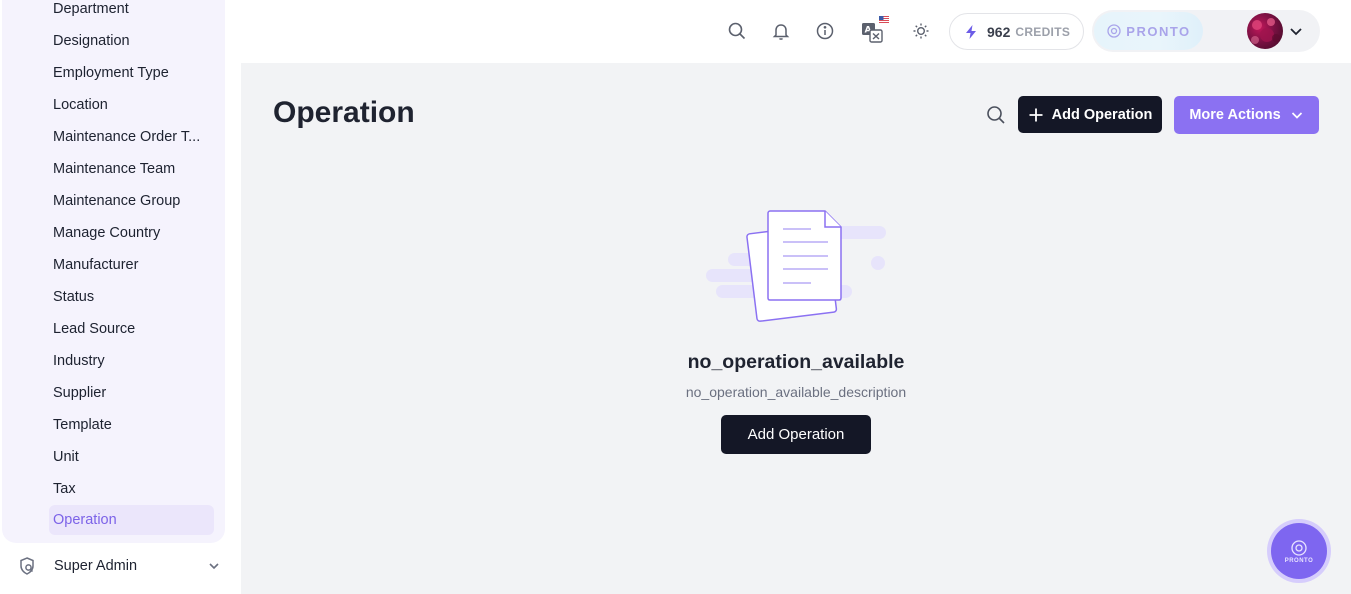  Describe the element at coordinates (796, 392) in the screenshot. I see `empty-state-description: no_operation_available_description` at that location.